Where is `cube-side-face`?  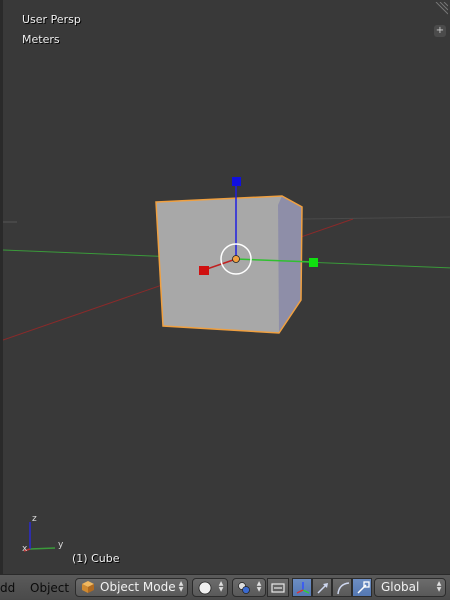 cube-side-face is located at coordinates (290, 264).